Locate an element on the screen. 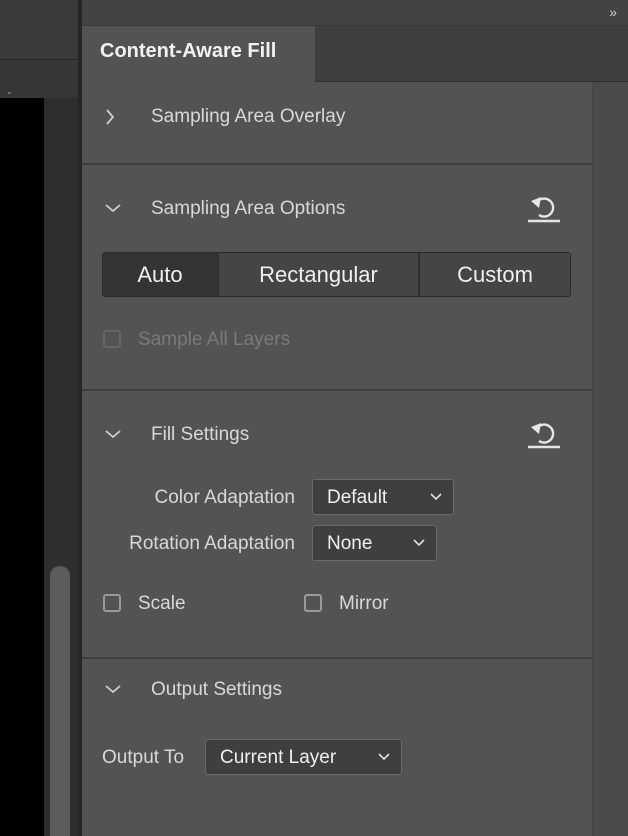 The height and width of the screenshot is (836, 628). scale-checkbox is located at coordinates (112, 603).